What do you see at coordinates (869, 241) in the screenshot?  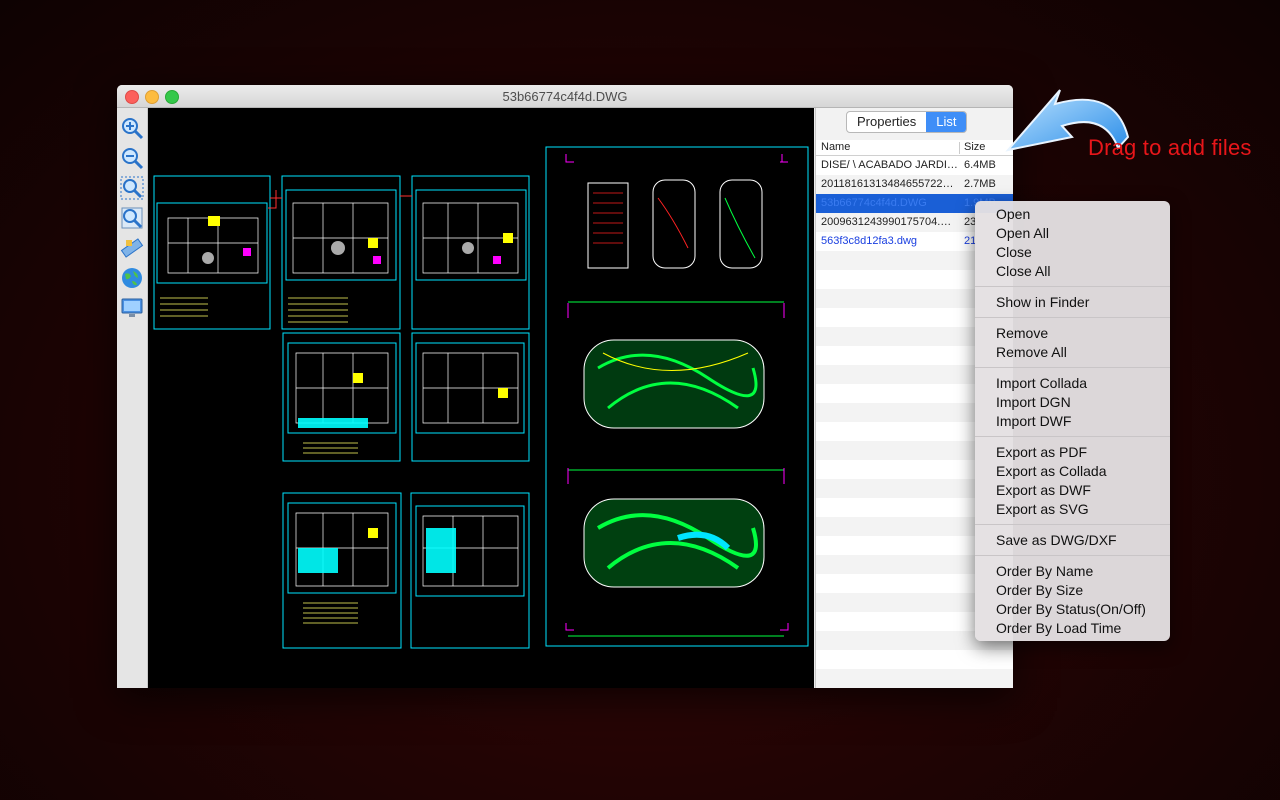 I see `file-name: 563f3c8d12fa3.dwg` at bounding box center [869, 241].